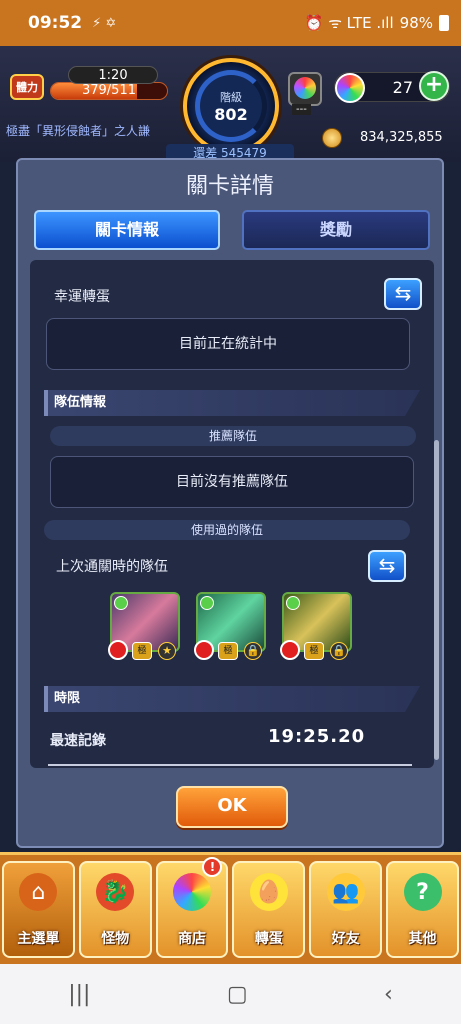  Describe the element at coordinates (232, 482) in the screenshot. I see `recommended-team-status: 目前沒有推薦隊伍` at that location.